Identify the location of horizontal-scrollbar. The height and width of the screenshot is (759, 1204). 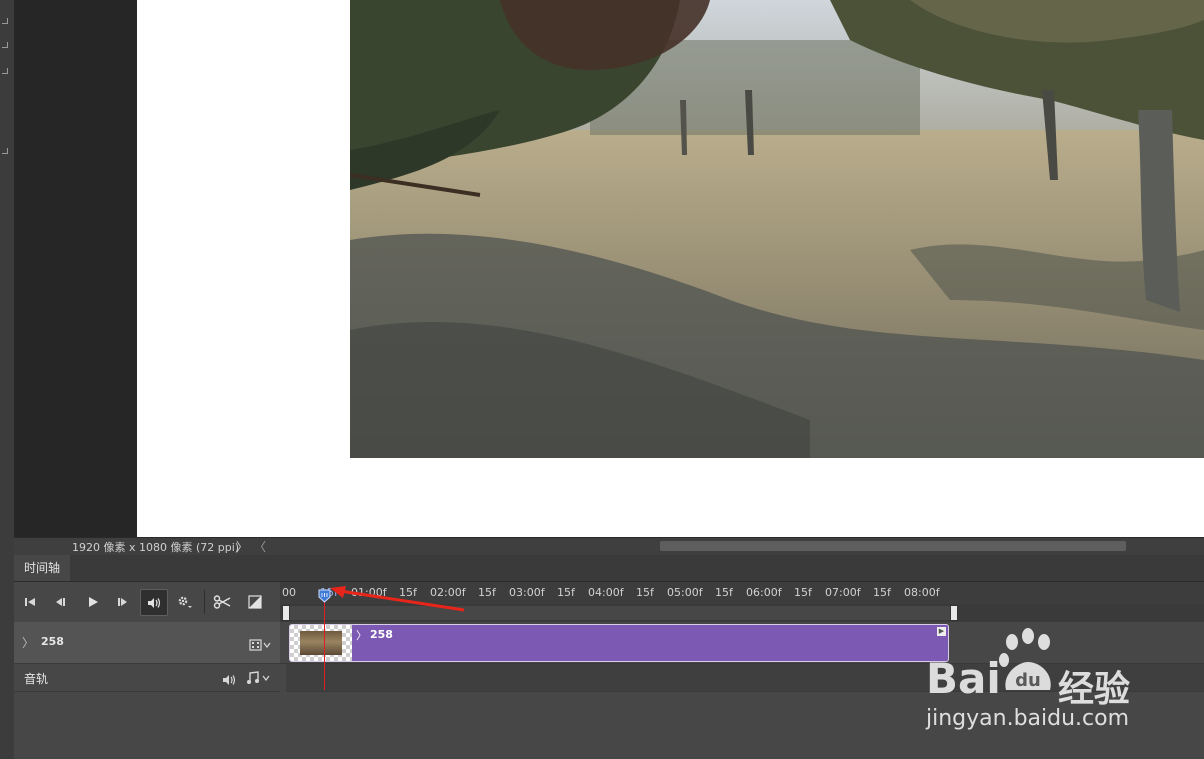
(893, 546).